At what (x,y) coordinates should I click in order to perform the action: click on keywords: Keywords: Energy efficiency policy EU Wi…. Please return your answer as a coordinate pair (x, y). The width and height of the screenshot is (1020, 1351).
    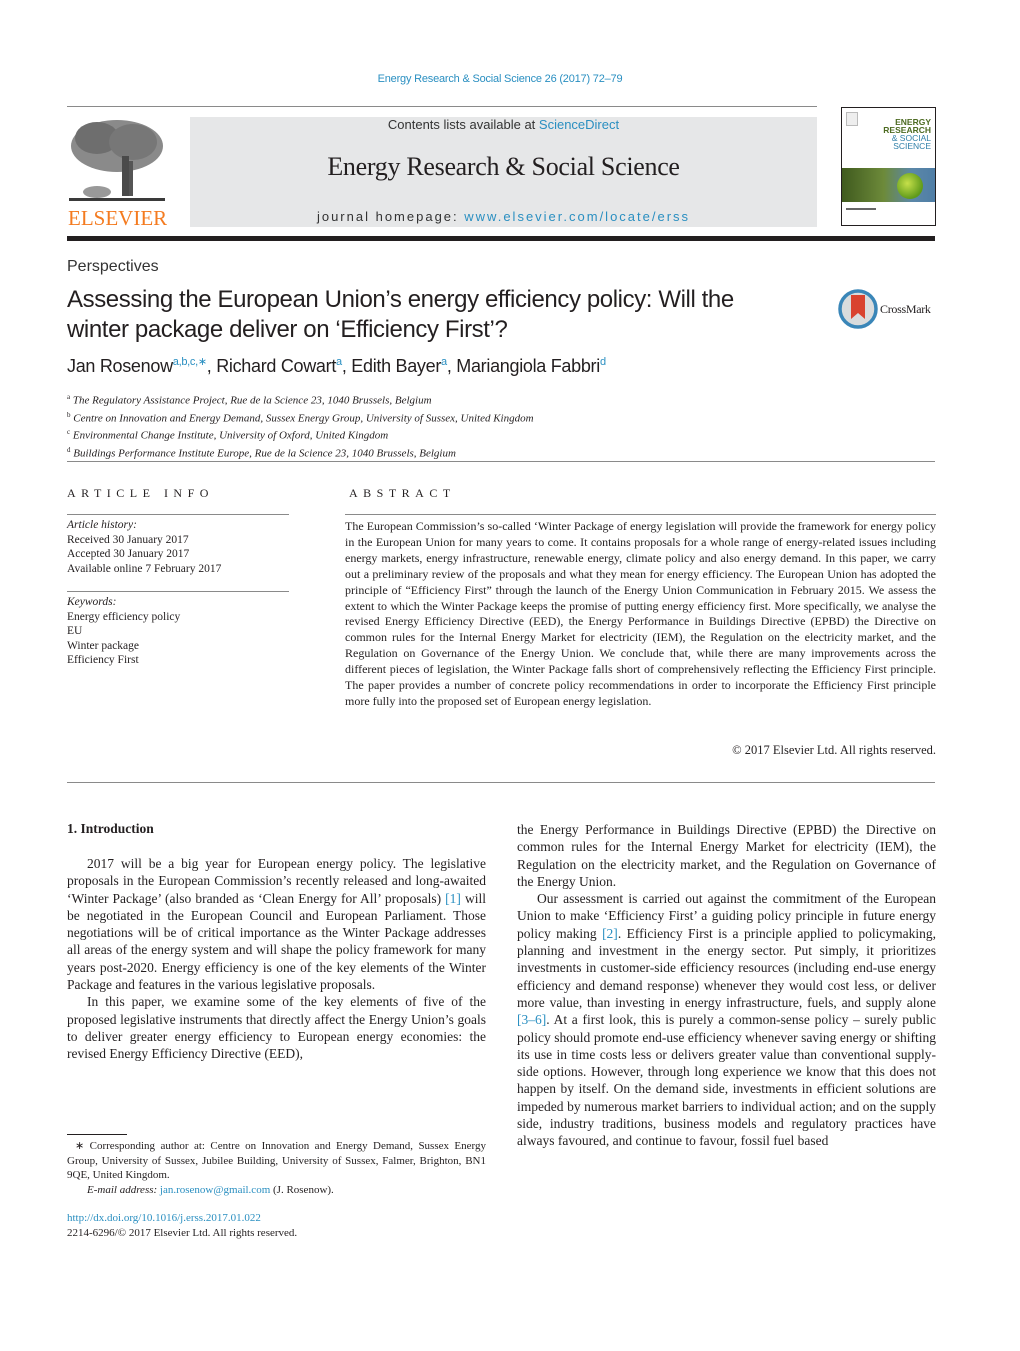
    Looking at the image, I should click on (178, 631).